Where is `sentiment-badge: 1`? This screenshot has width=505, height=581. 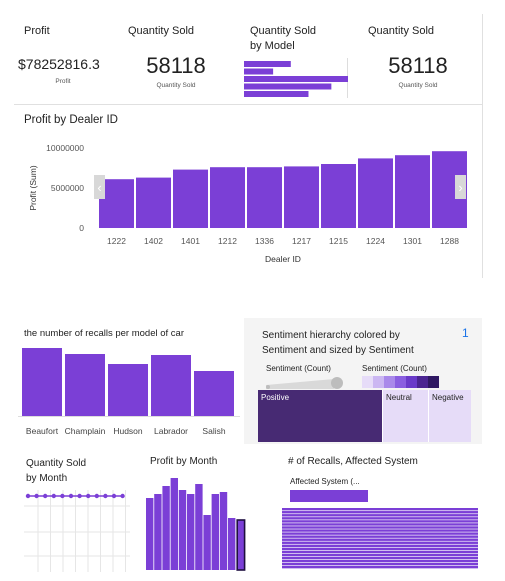
sentiment-badge: 1 is located at coordinates (465, 333).